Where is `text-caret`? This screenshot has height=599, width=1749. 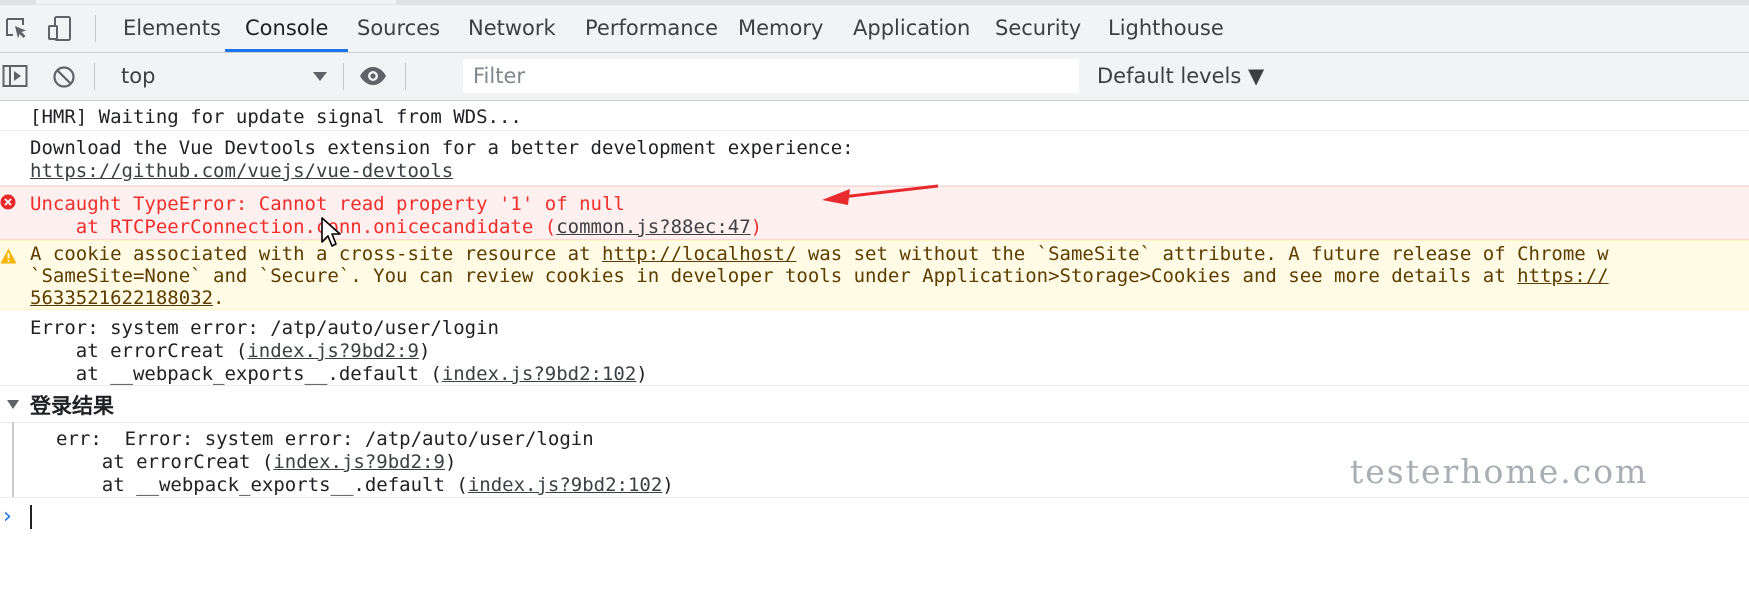 text-caret is located at coordinates (31, 517).